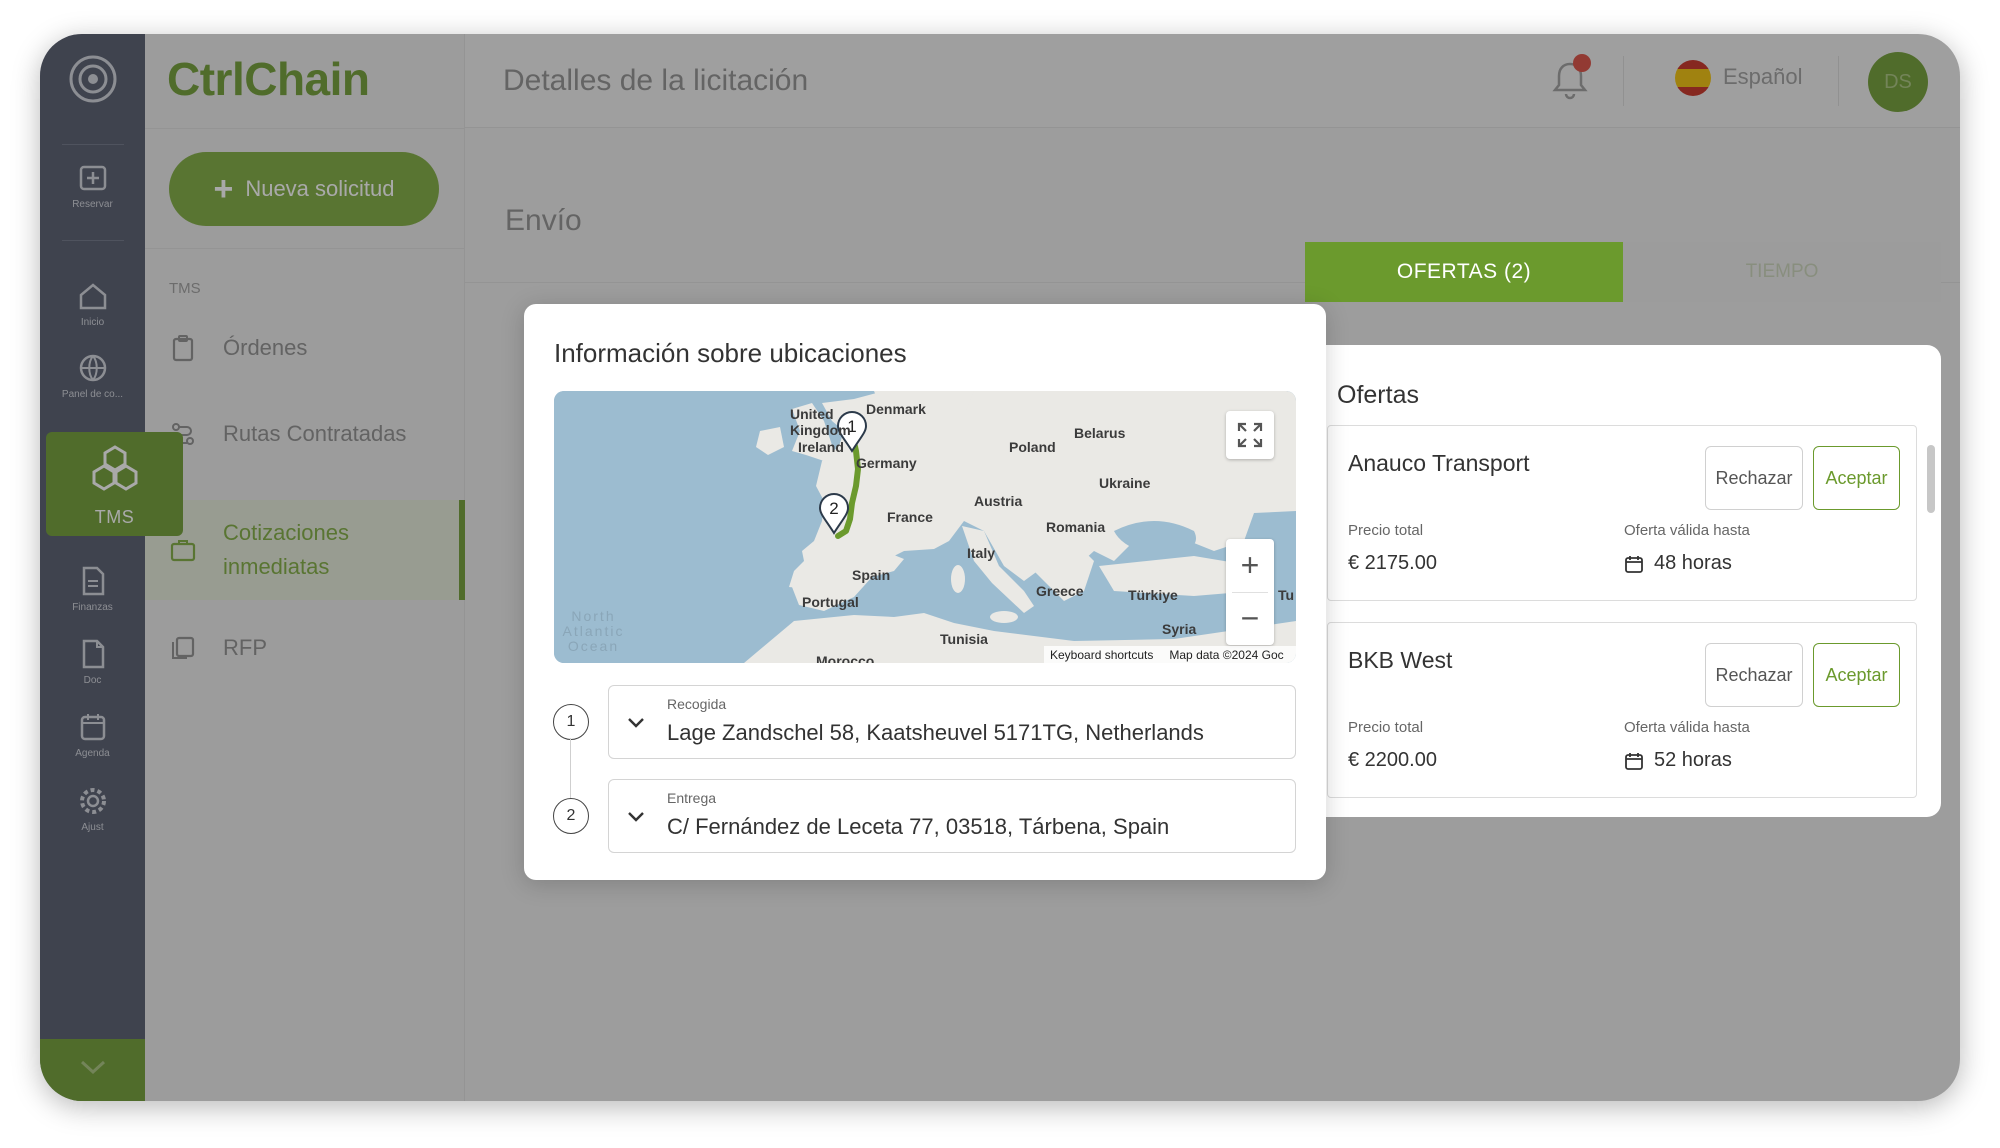  What do you see at coordinates (886, 463) in the screenshot?
I see `map-label-germany: Germany` at bounding box center [886, 463].